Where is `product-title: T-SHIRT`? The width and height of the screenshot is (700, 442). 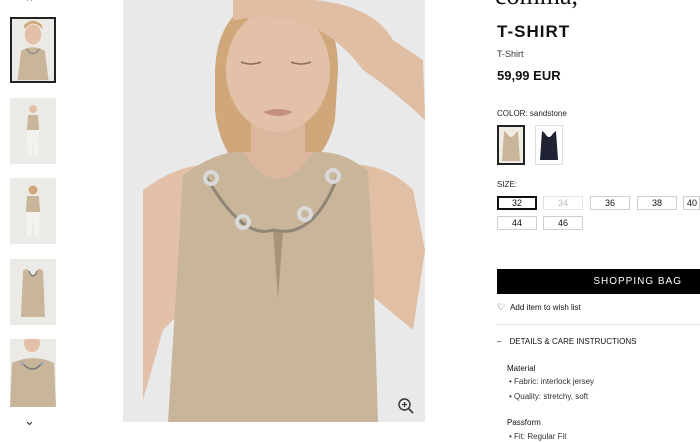
product-title: T-SHIRT is located at coordinates (534, 31).